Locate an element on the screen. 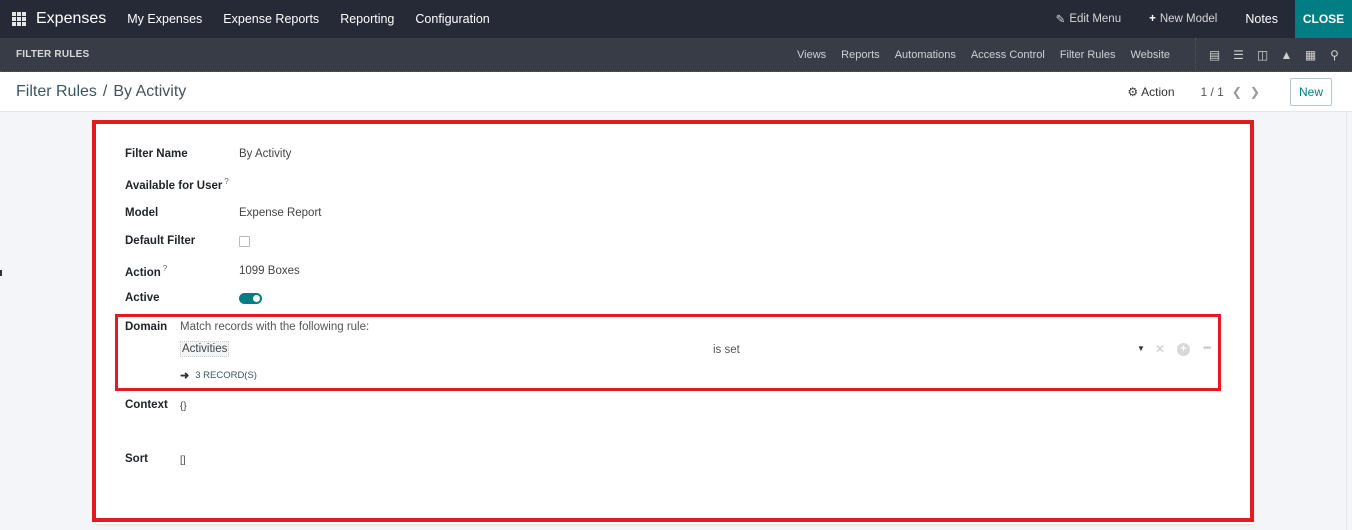  apps-menu-icon is located at coordinates (19, 19).